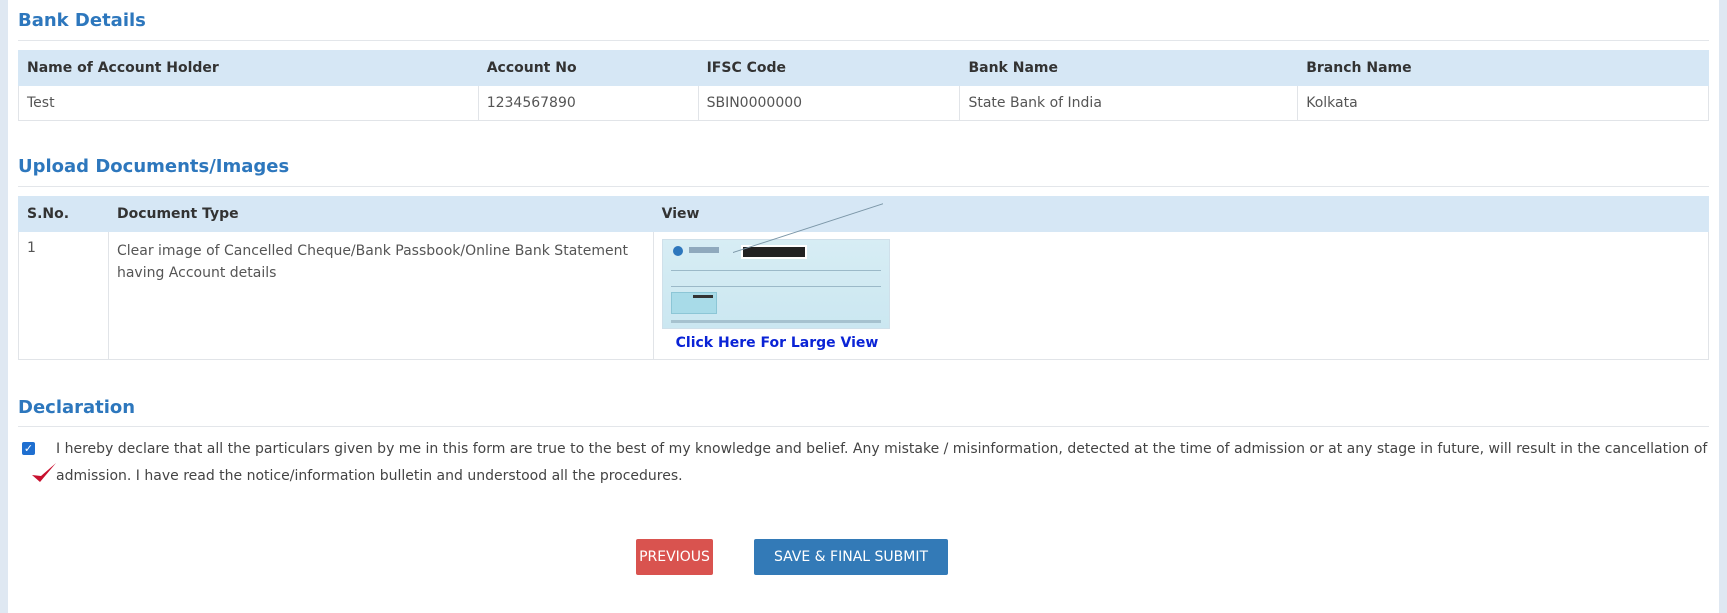 This screenshot has height=613, width=1727. What do you see at coordinates (829, 103) in the screenshot?
I see `cell-ifsc: SBIN0000000` at bounding box center [829, 103].